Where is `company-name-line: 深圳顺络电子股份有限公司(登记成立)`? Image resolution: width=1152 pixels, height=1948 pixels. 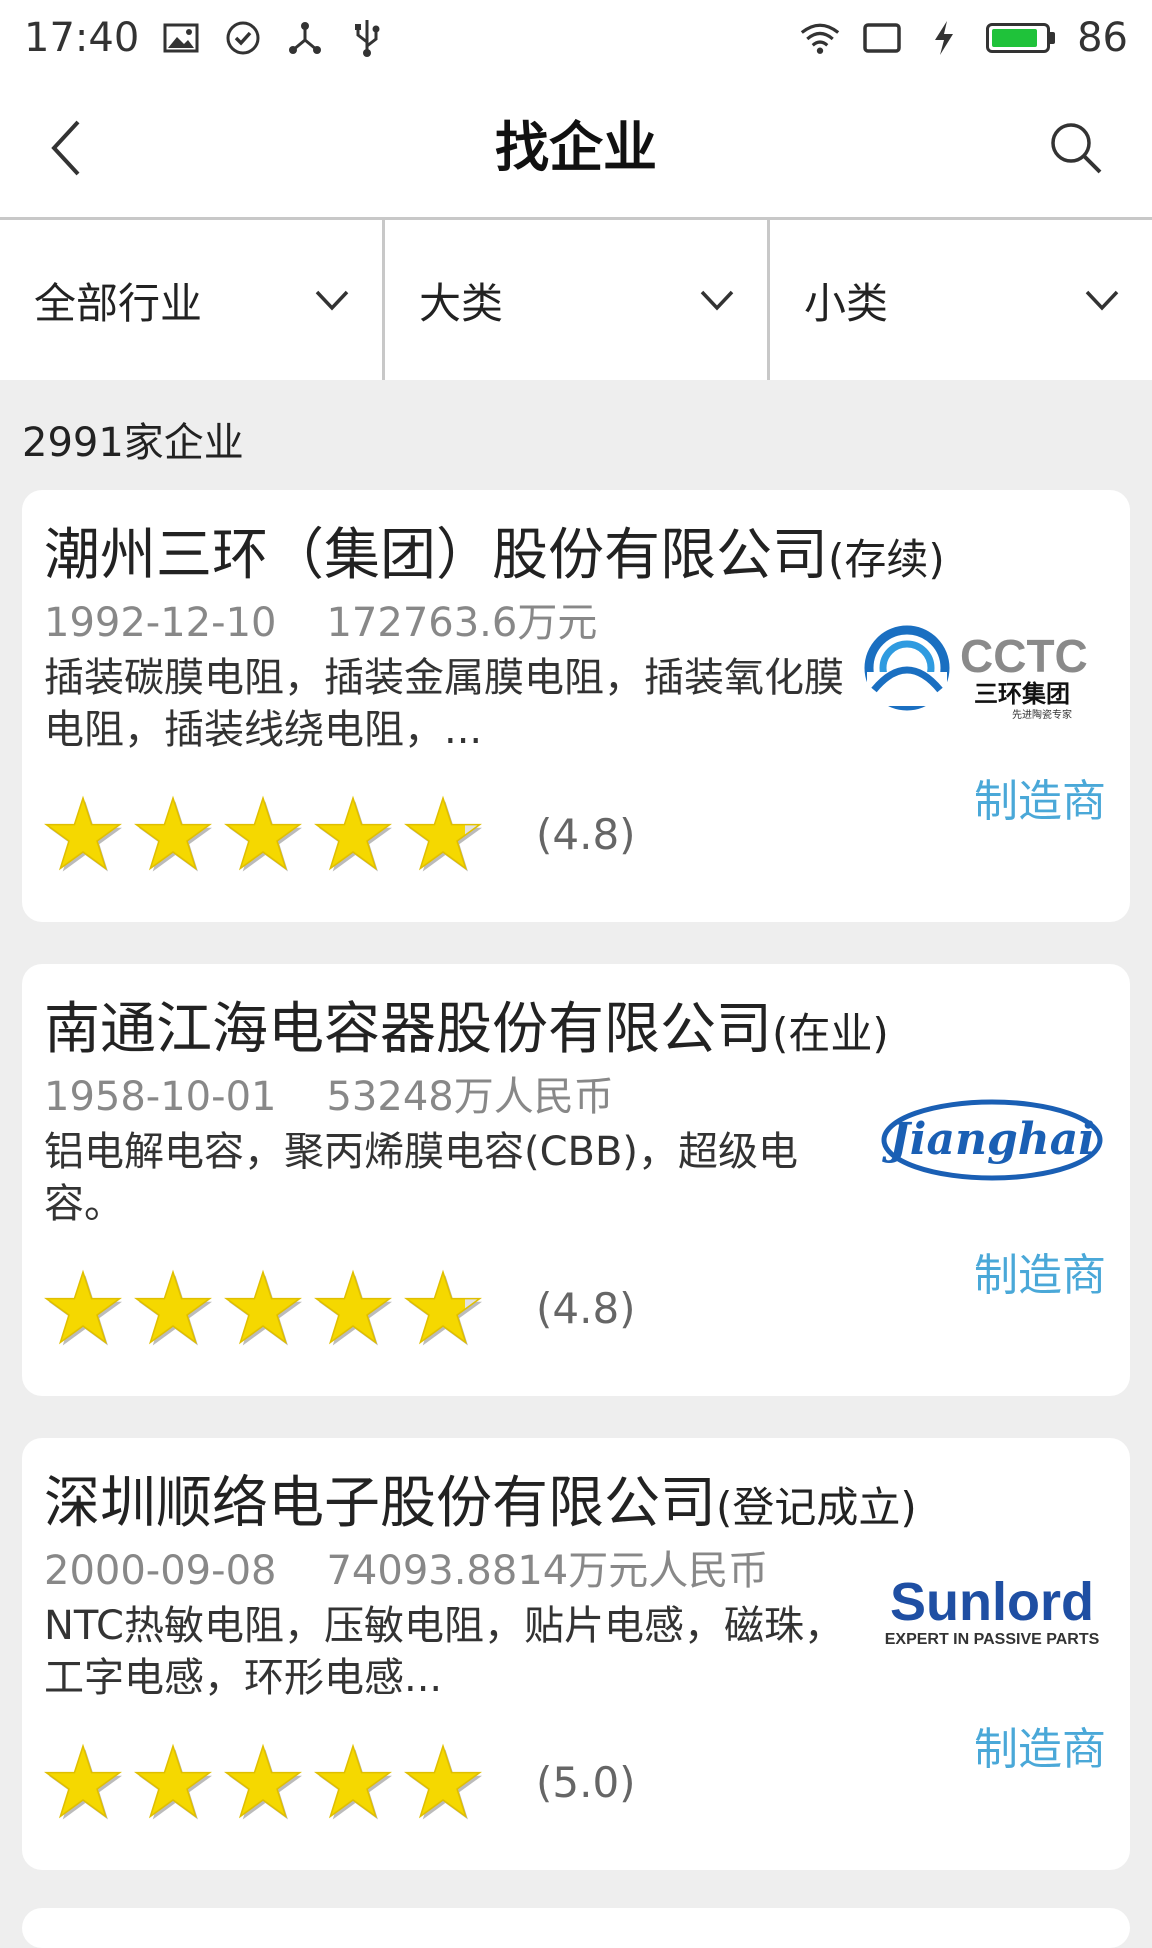 company-name-line: 深圳顺络电子股份有限公司(登记成立) is located at coordinates (480, 1498).